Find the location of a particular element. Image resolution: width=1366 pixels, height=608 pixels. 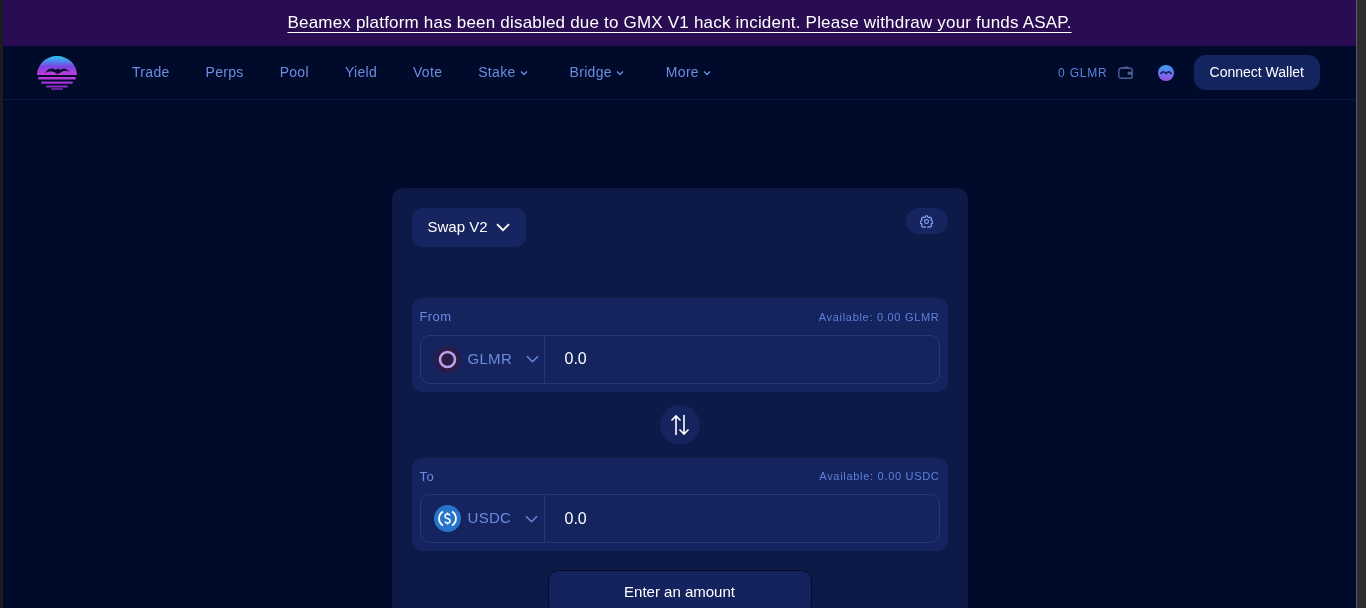

nav-link: Bridge is located at coordinates (596, 72).